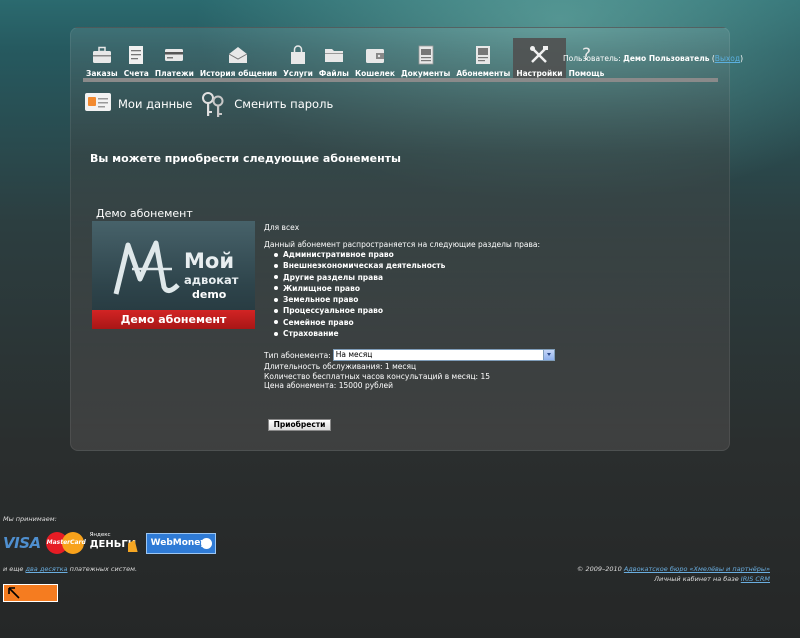  I want to click on list-item: Семейное право, so click(359, 322).